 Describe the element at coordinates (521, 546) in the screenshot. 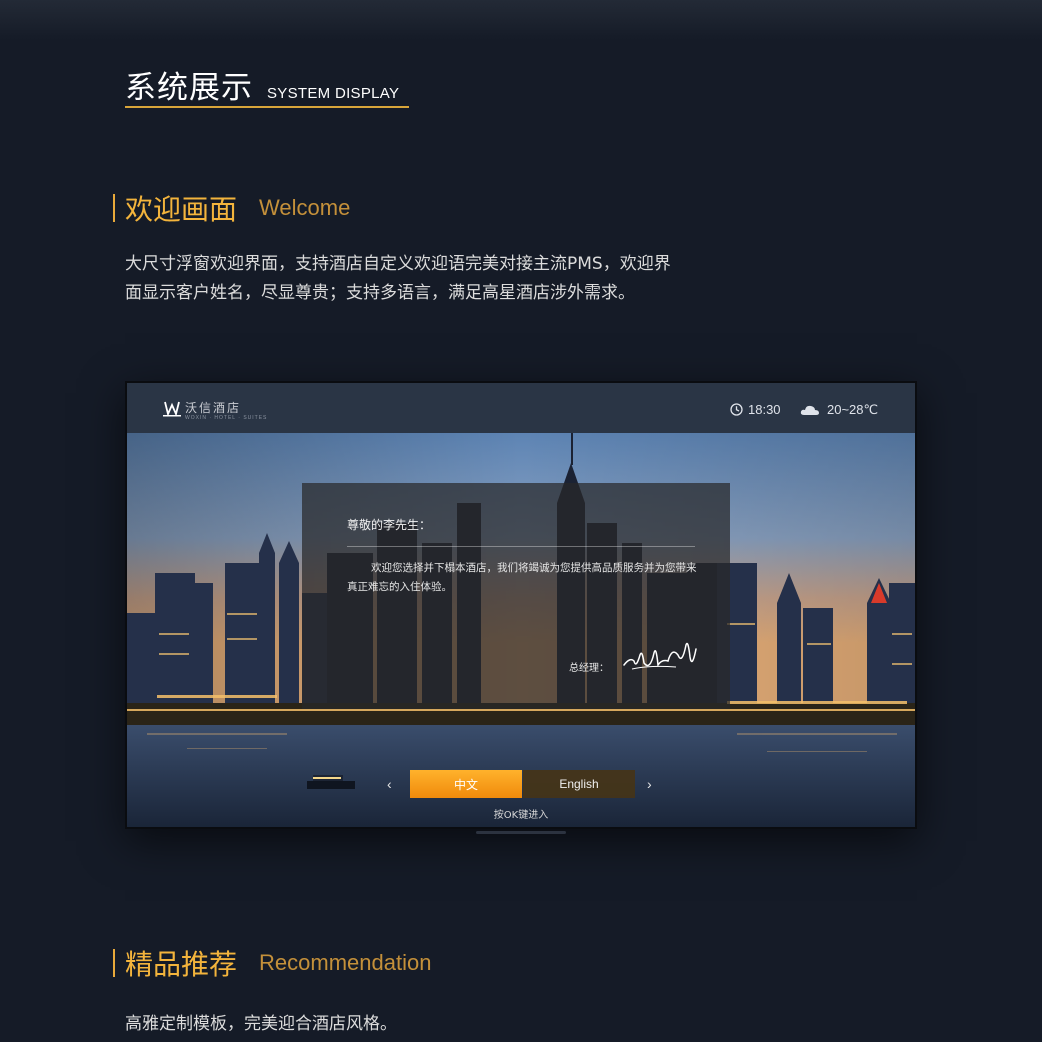

I see `popup-divider` at that location.